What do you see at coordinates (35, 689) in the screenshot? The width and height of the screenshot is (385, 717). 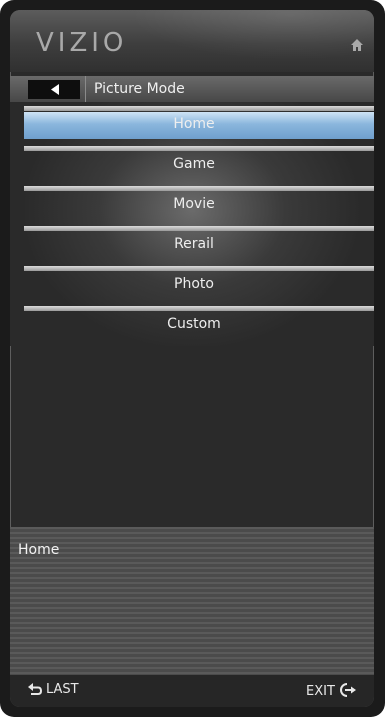 I see `return-arrow-icon` at bounding box center [35, 689].